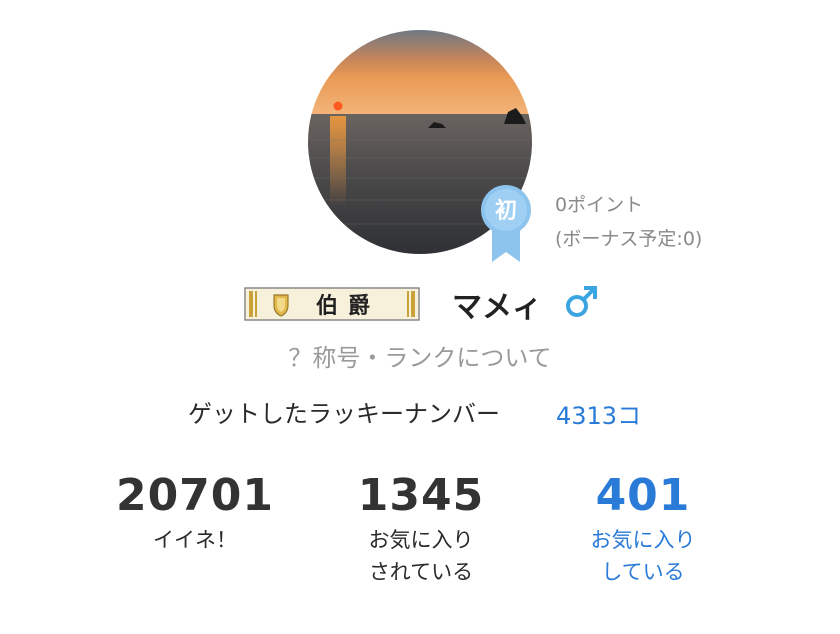 The width and height of the screenshot is (840, 634). Describe the element at coordinates (348, 306) in the screenshot. I see `title-badge-text: 伯爵` at that location.